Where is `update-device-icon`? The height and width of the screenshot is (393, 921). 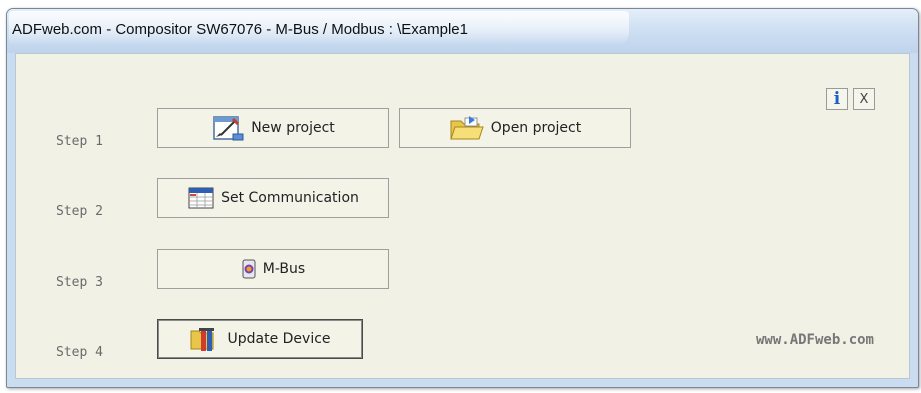 update-device-icon is located at coordinates (205, 339).